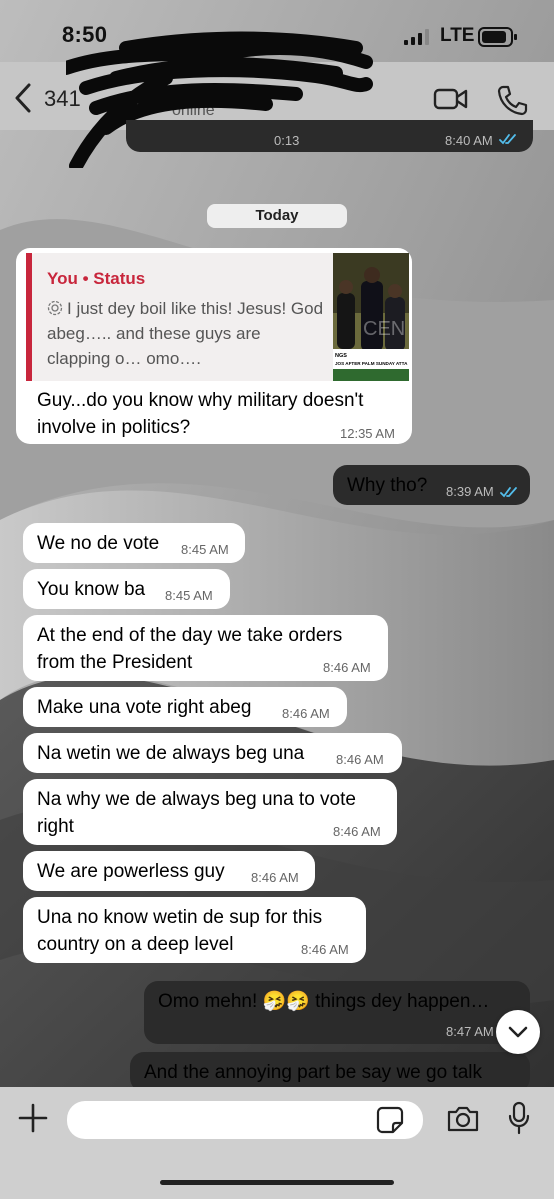  Describe the element at coordinates (341, 356) in the screenshot. I see `thumbnail-tag: NGS` at that location.